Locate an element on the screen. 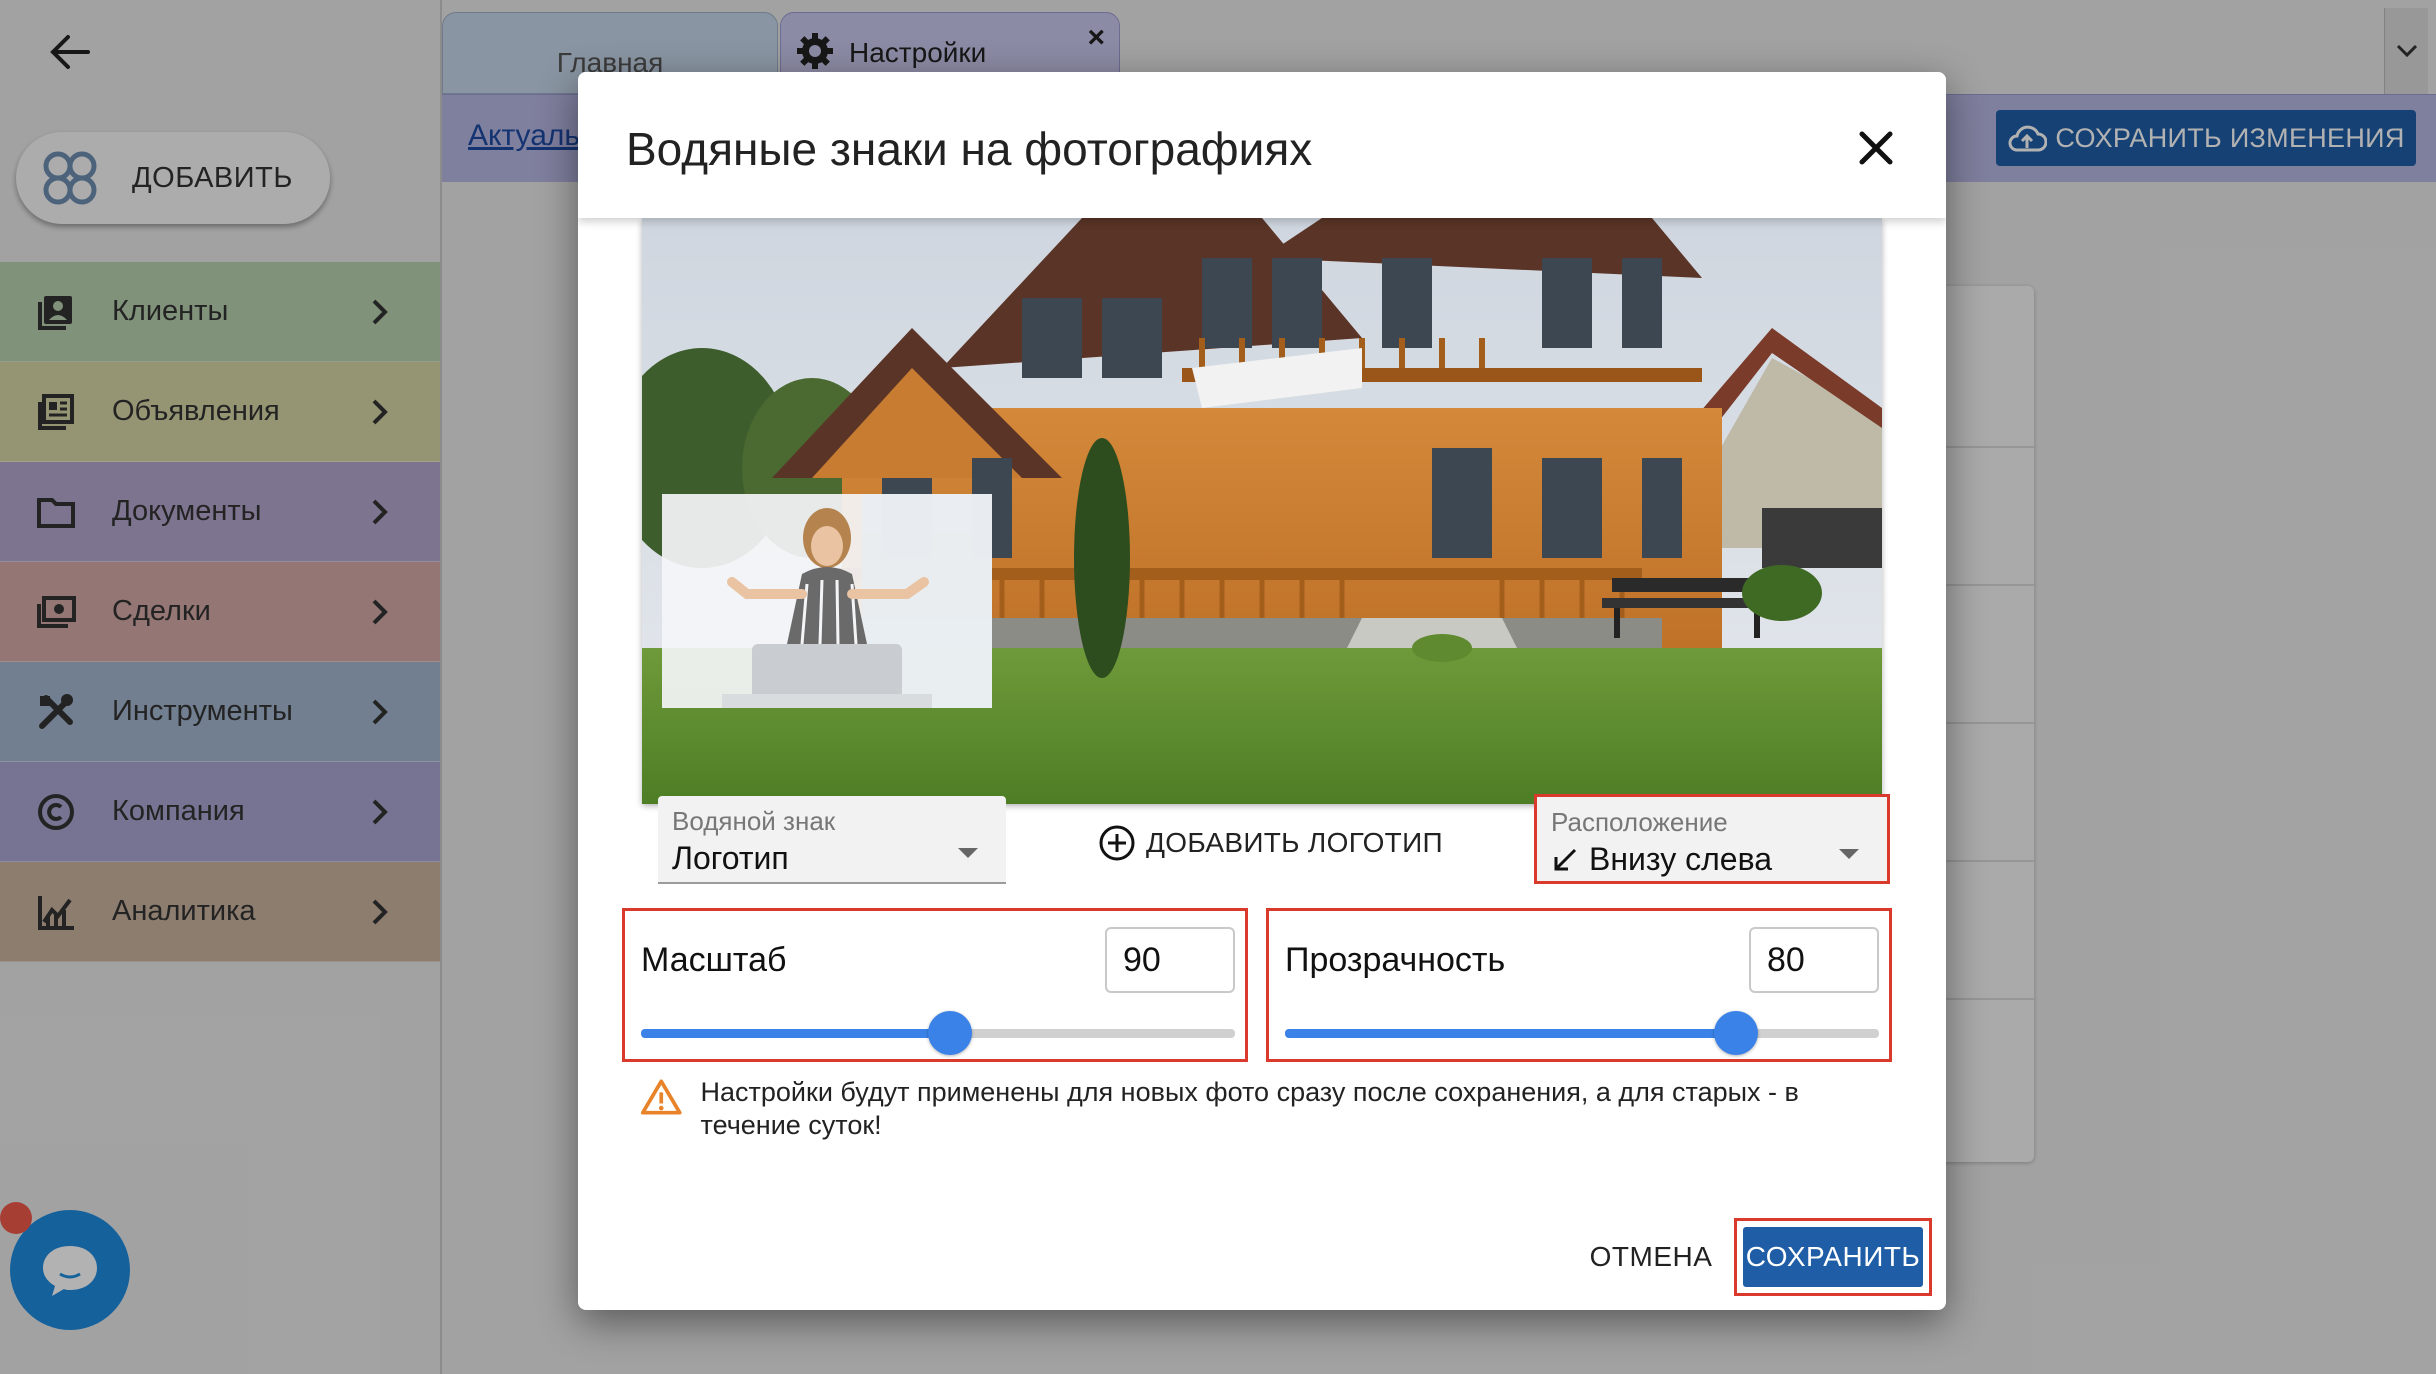  add-logo-button: ДОБАВИТЬ ЛОГОТИП is located at coordinates (1270, 843).